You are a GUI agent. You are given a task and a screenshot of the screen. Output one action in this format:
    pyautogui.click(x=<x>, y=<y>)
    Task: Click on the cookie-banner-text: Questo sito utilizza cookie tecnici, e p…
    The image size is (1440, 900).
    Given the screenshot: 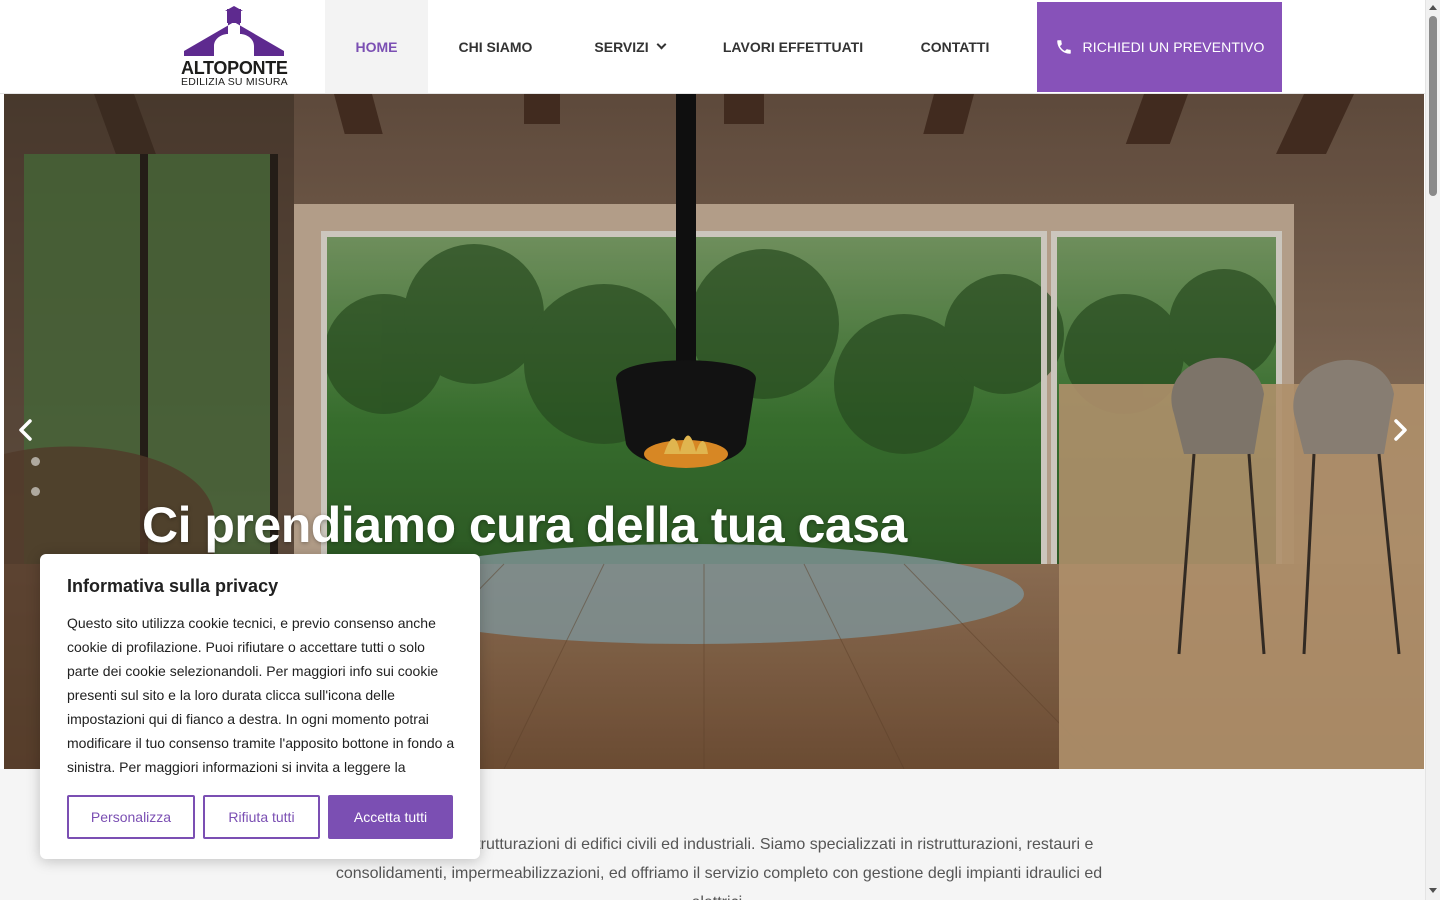 What is the action you would take?
    pyautogui.click(x=261, y=695)
    